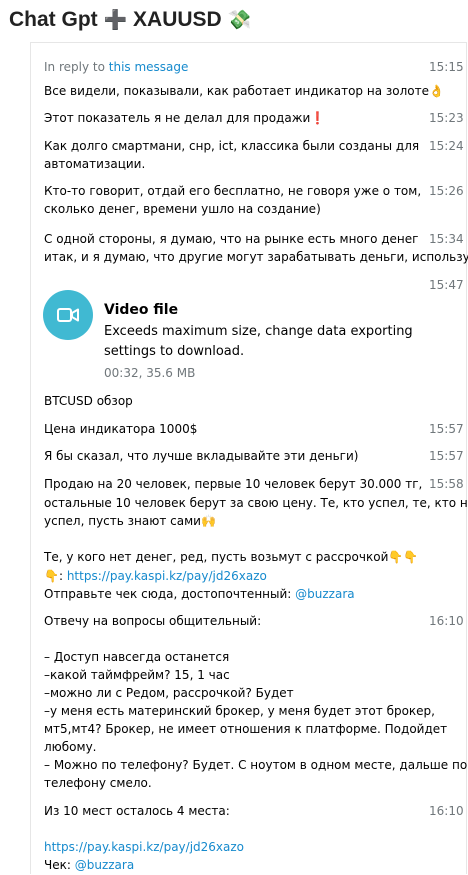  Describe the element at coordinates (70, 747) in the screenshot. I see `message-text: любому.` at that location.